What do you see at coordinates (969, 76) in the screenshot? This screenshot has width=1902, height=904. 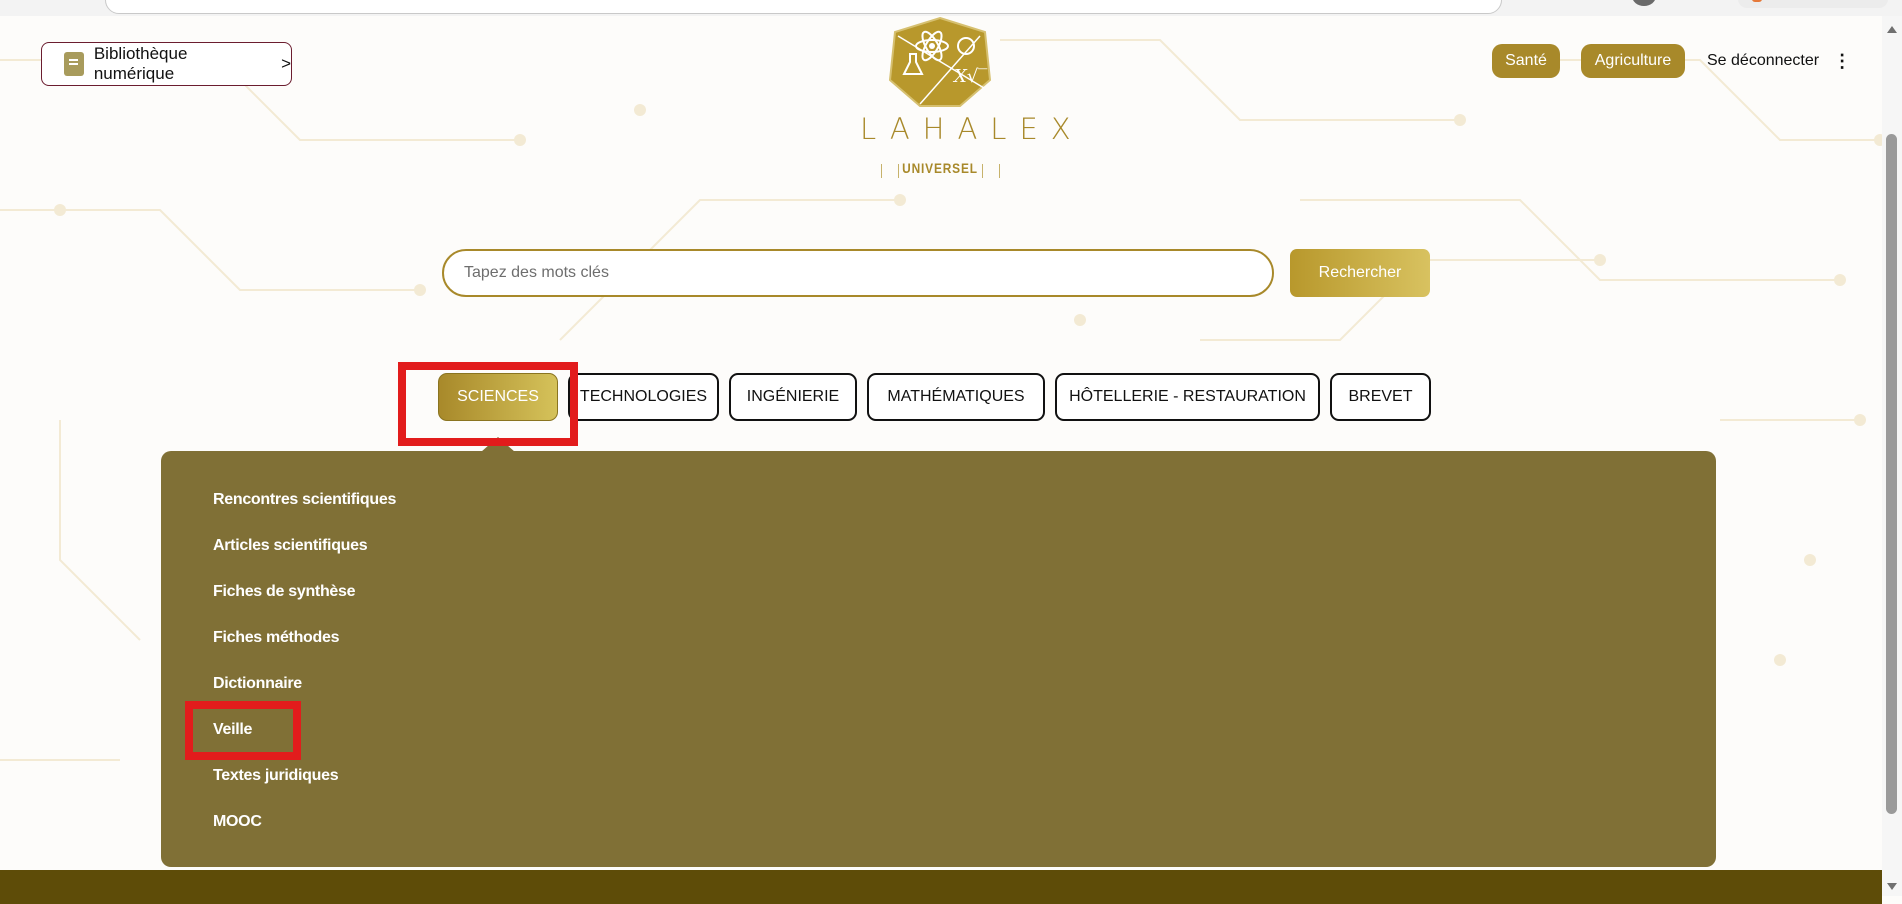 I see `svg-text: X√‾` at bounding box center [969, 76].